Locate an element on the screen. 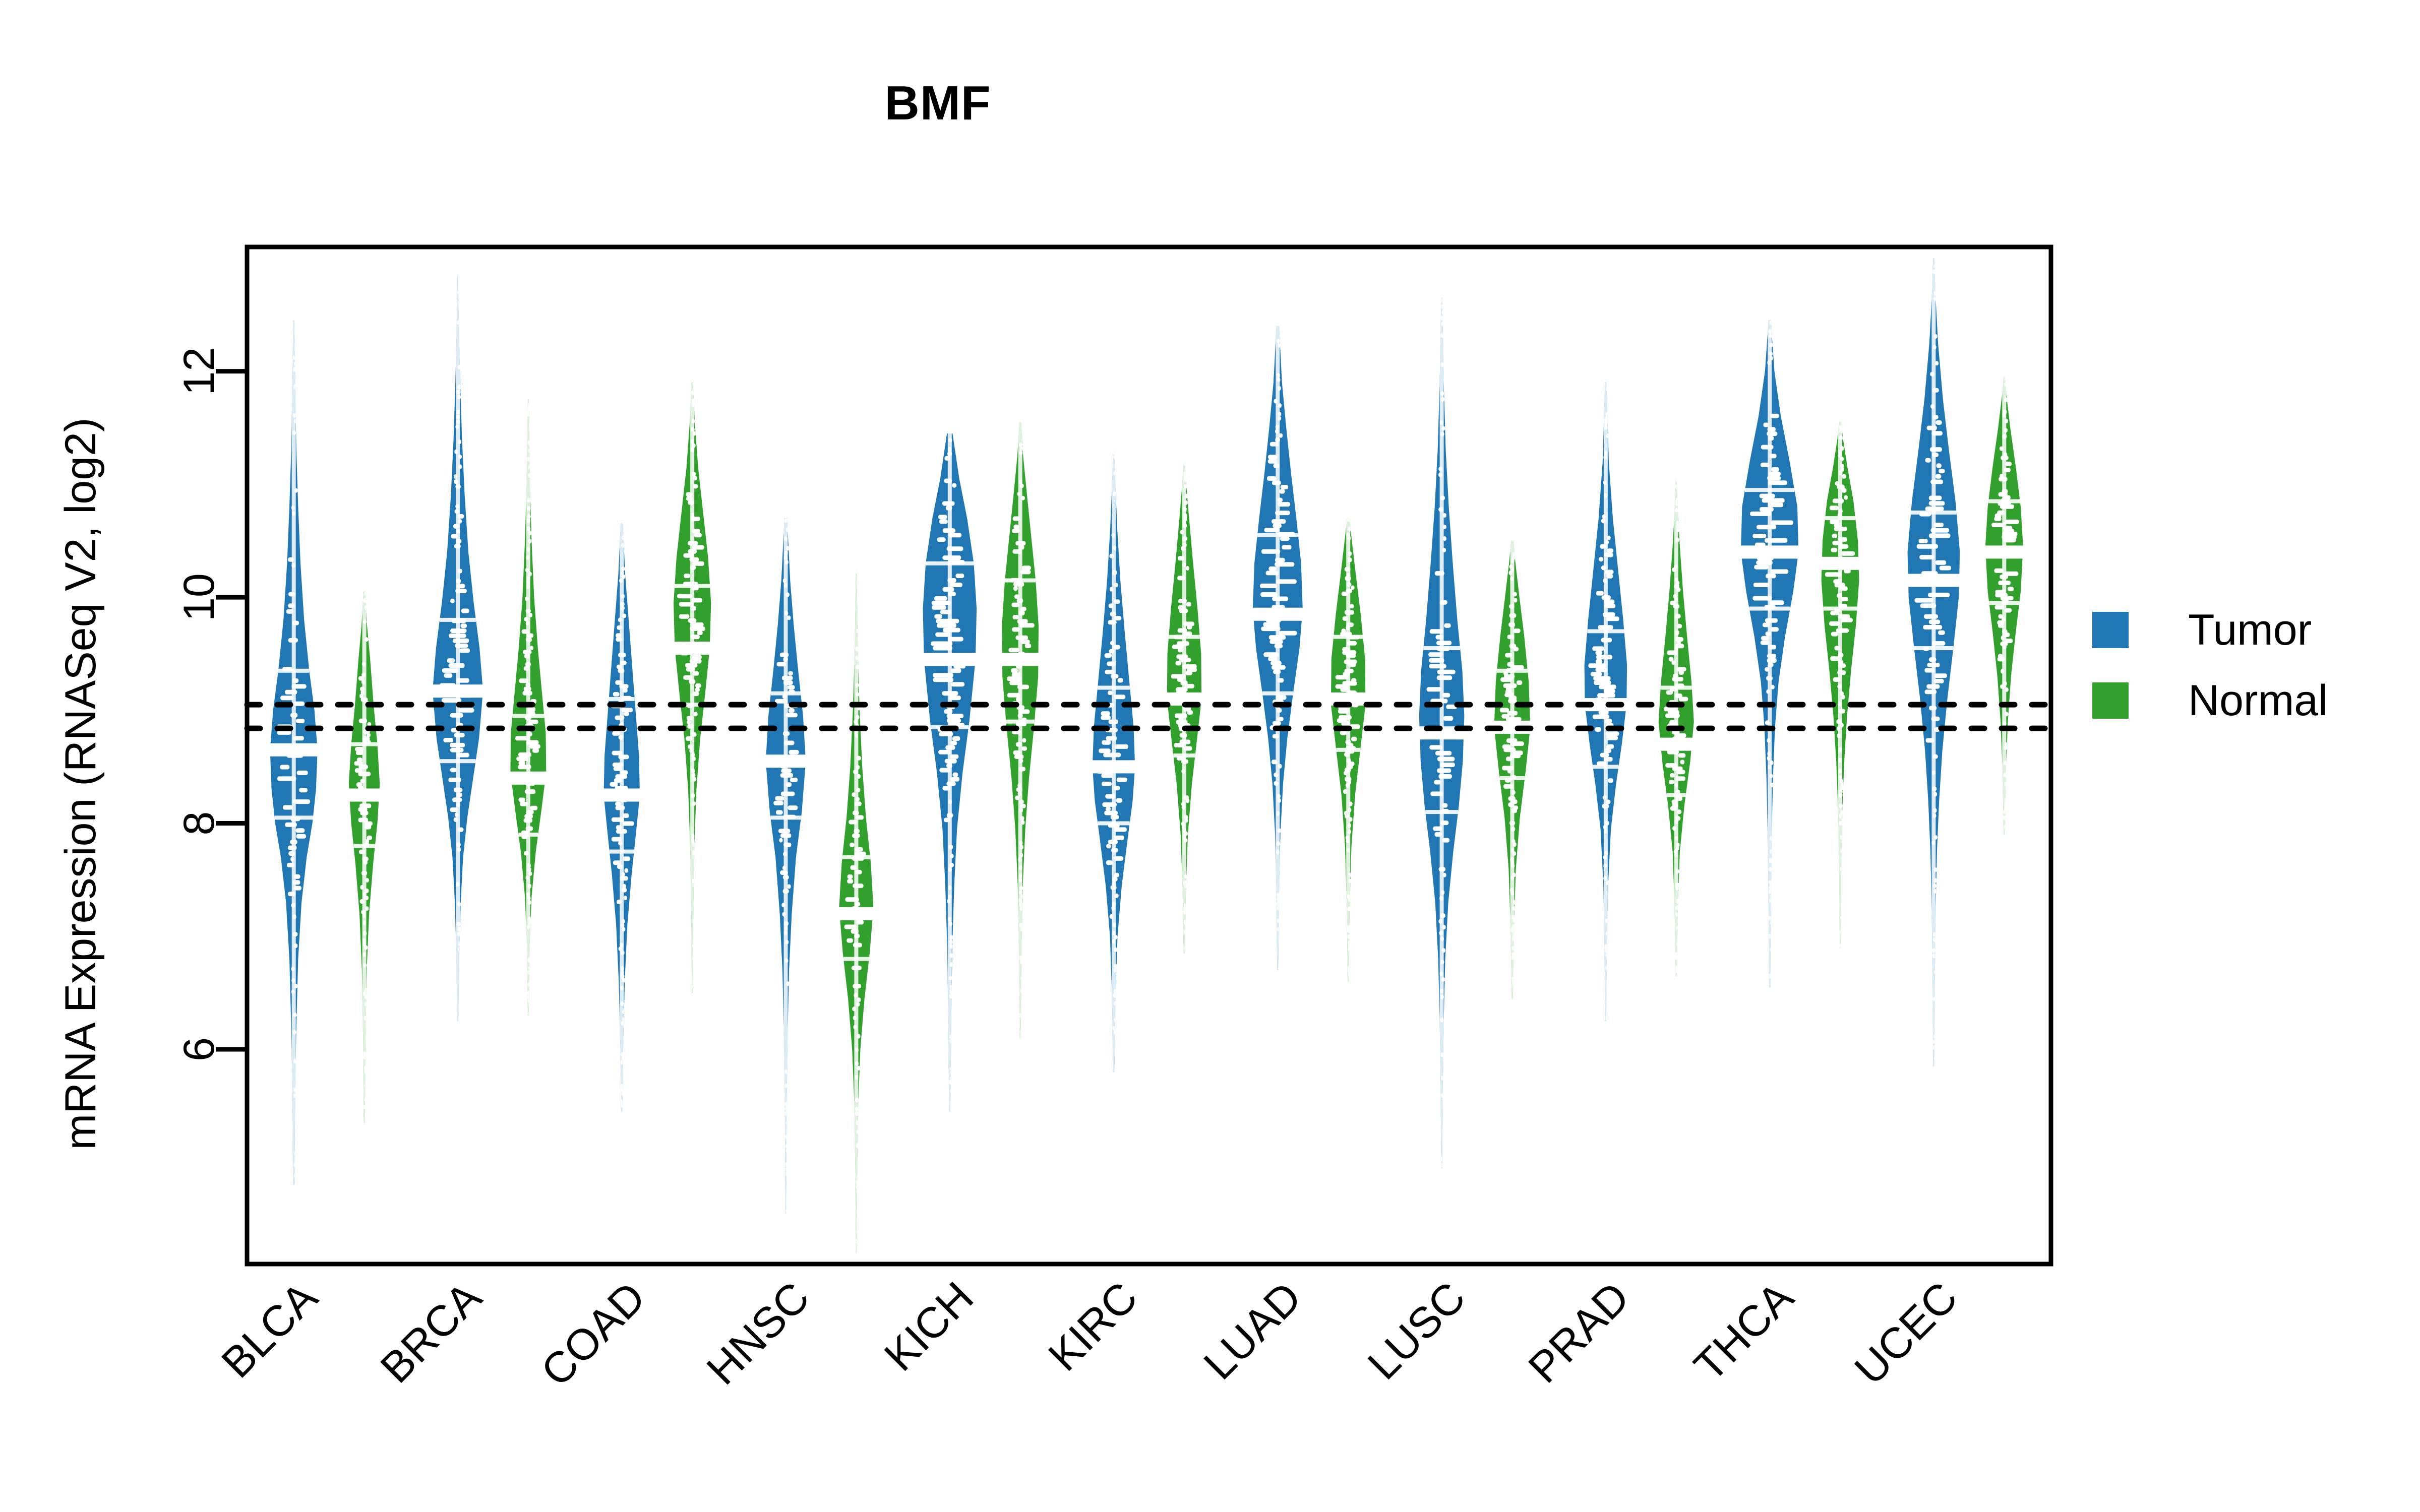 The width and height of the screenshot is (2420, 1512). x-tick-label-PRAD: PRAD is located at coordinates (1579, 1333).